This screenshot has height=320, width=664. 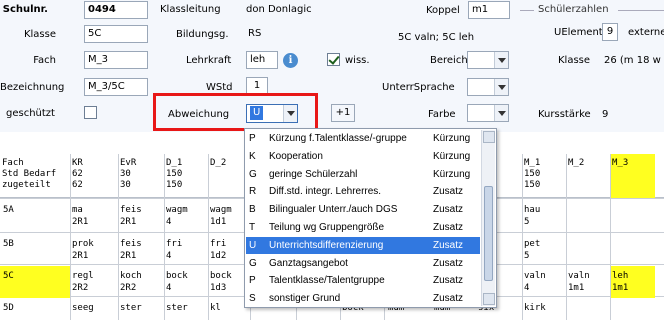 What do you see at coordinates (83, 282) in the screenshot?
I see `grid-cell: regl 2R2` at bounding box center [83, 282].